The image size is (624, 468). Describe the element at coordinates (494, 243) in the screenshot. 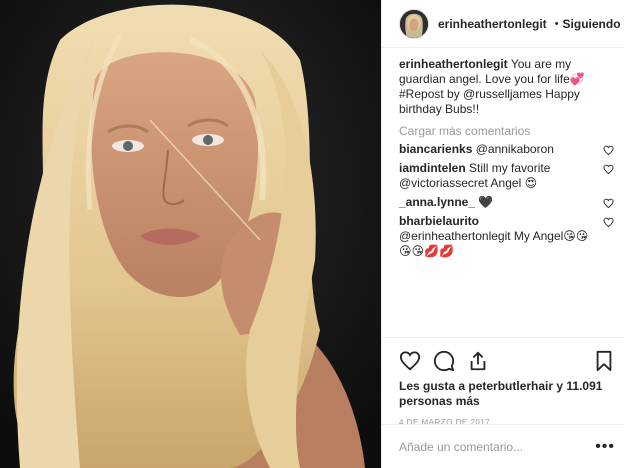

I see `comment-text: @erinheathertonlegit My Angel😘😘😘😘💋💋` at that location.